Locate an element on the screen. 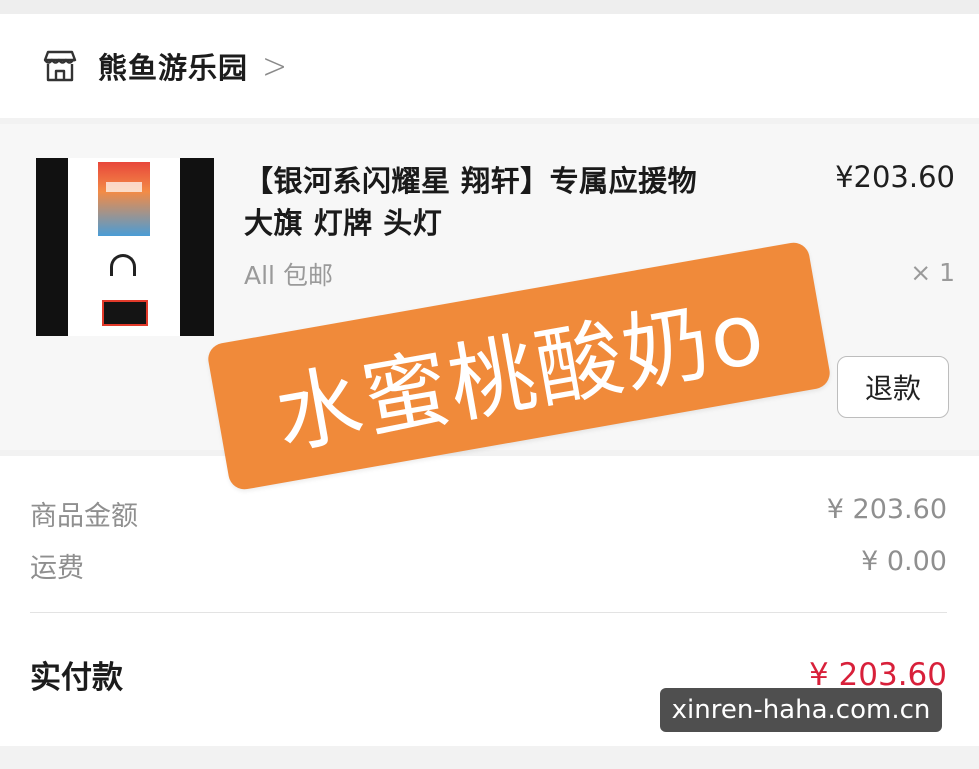  goods-amount-row: 商品金额 ¥ 203.60 is located at coordinates (488, 513).